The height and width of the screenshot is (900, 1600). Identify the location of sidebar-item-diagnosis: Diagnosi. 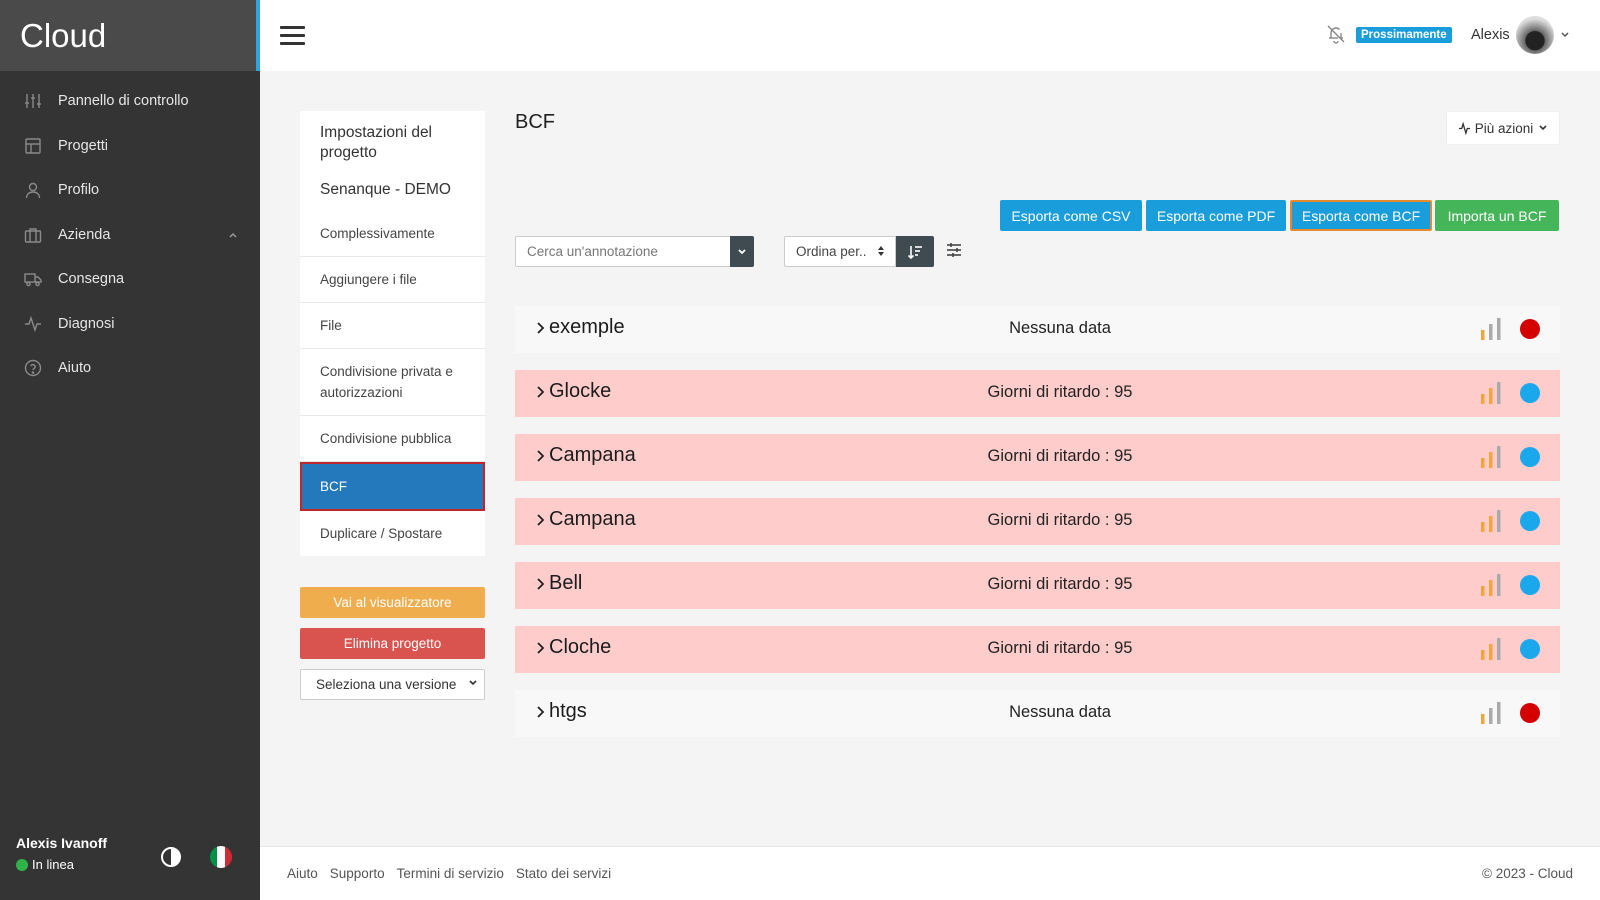
(130, 324).